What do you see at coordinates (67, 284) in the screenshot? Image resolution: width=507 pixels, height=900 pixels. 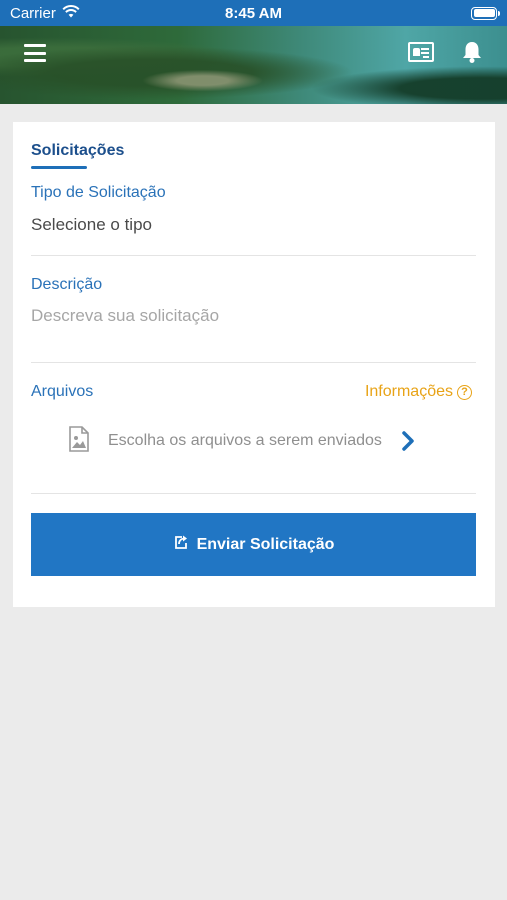 I see `description-label: Descrição` at bounding box center [67, 284].